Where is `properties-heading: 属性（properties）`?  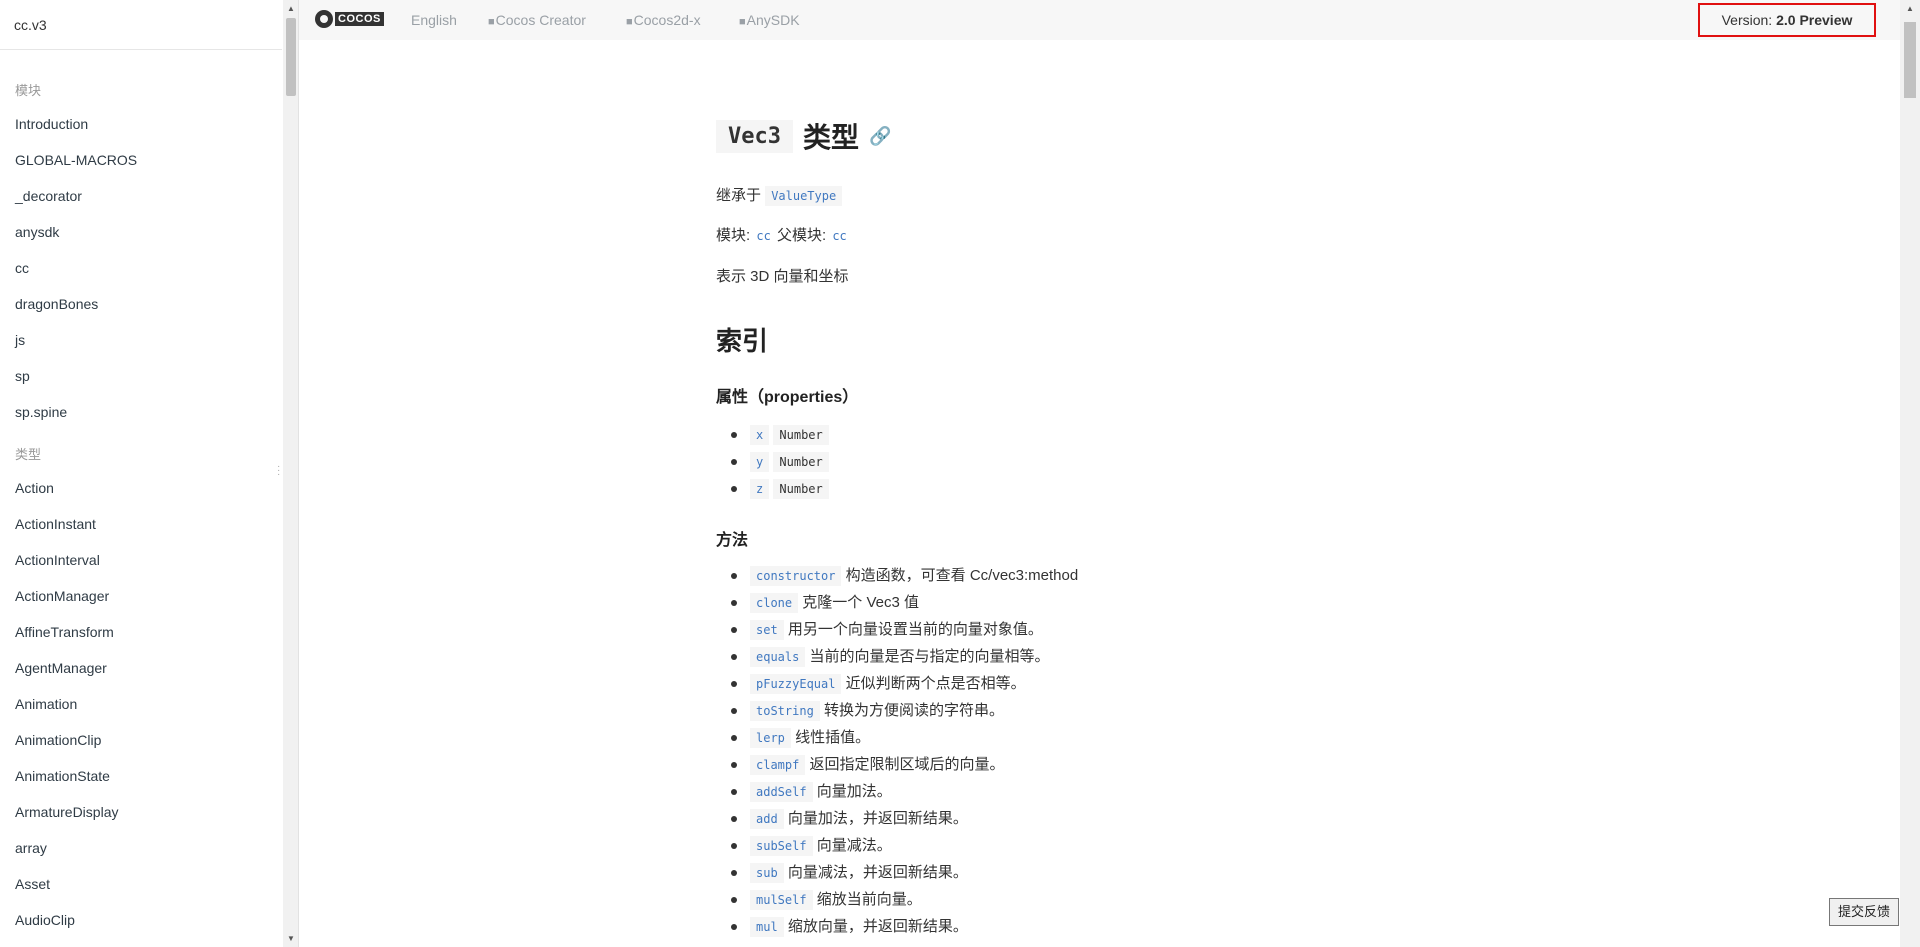
properties-heading: 属性（properties） is located at coordinates (787, 397).